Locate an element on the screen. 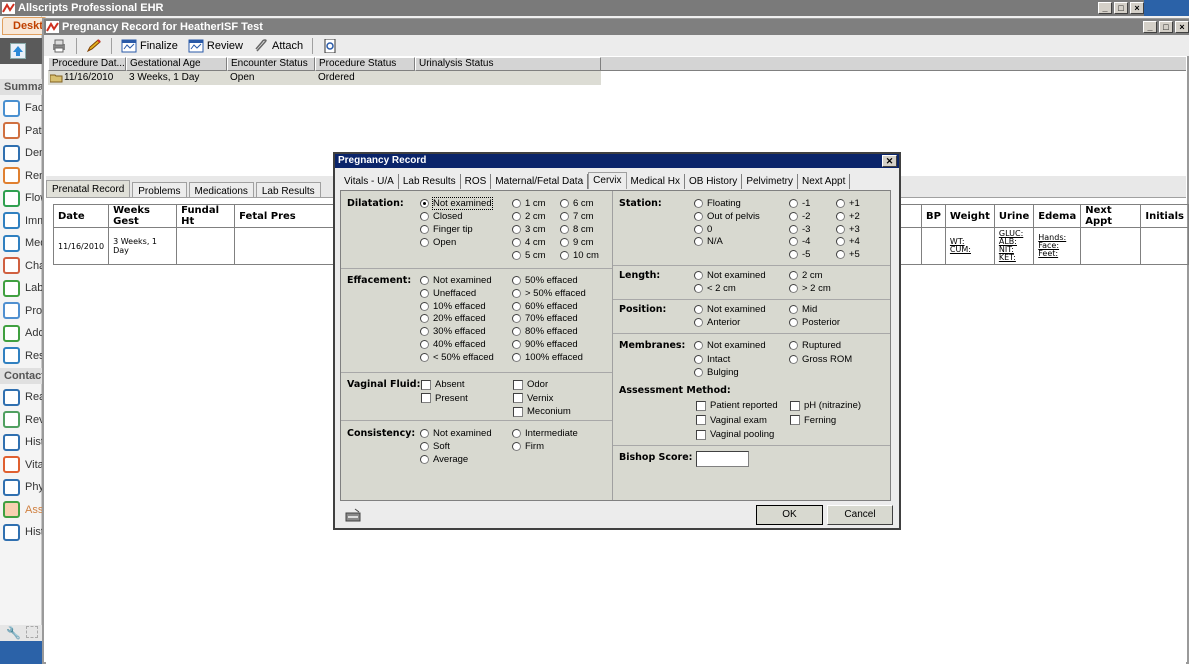 The image size is (1189, 664). column-header: Encounter Status is located at coordinates (271, 64).